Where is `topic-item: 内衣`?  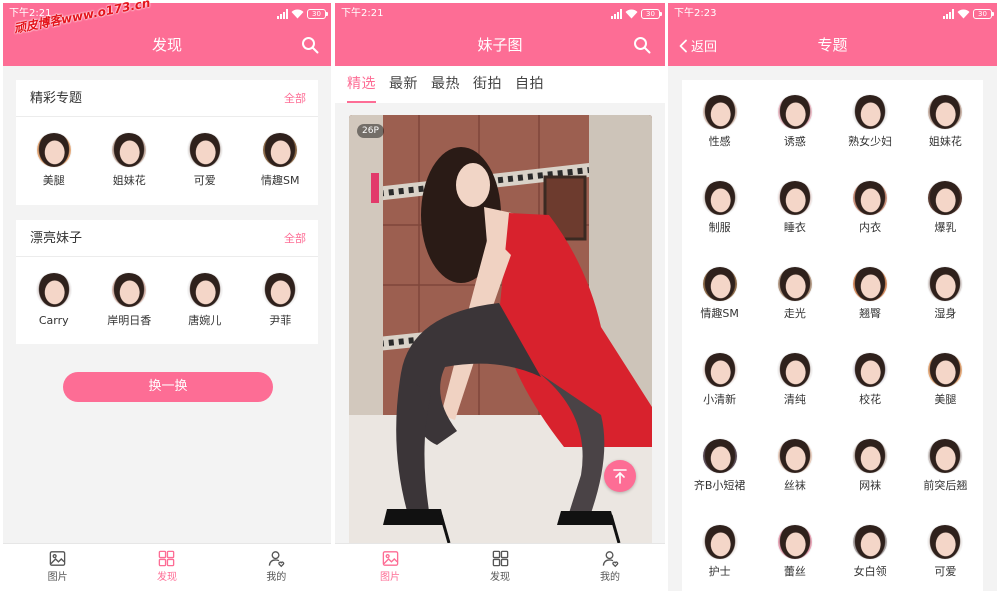
topic-item: 内衣 is located at coordinates (870, 209).